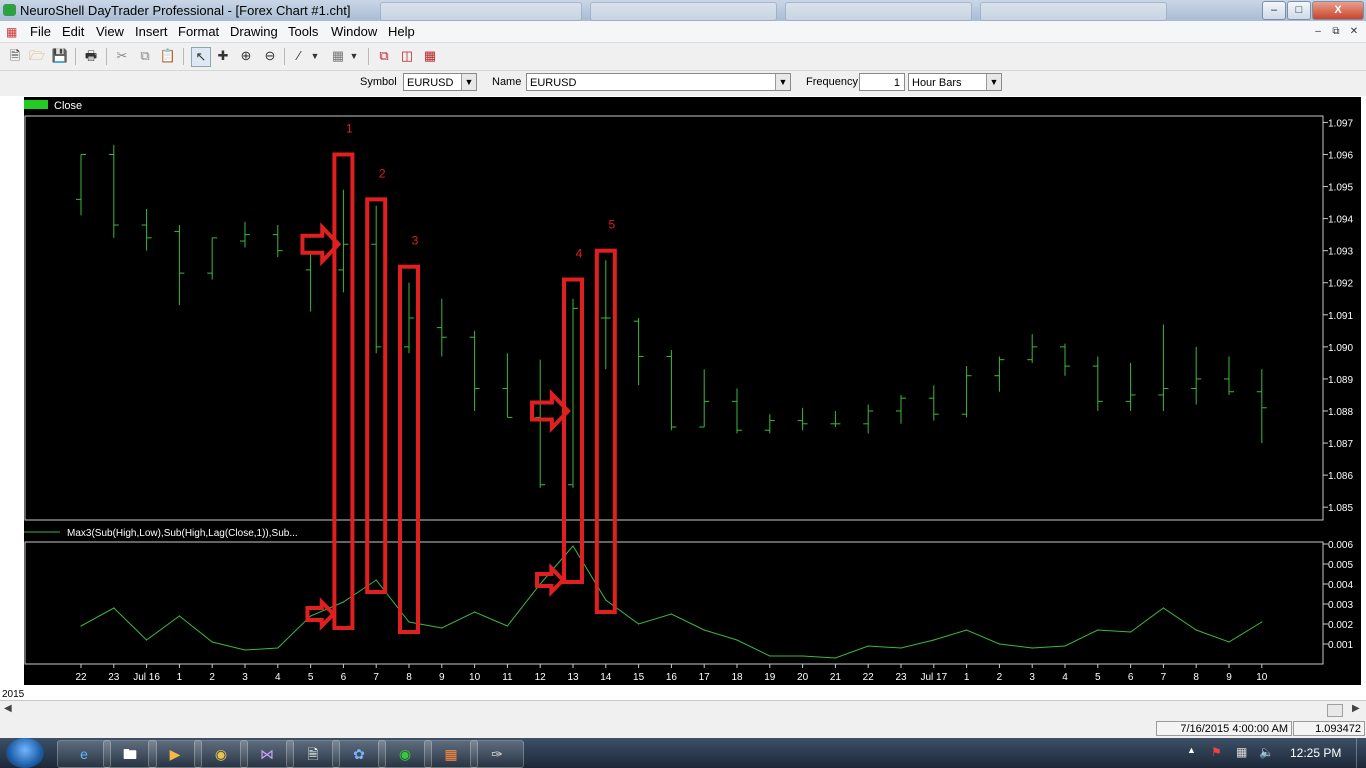 This screenshot has width=1366, height=768. What do you see at coordinates (1229, 677) in the screenshot?
I see `x-axis-label: 9` at bounding box center [1229, 677].